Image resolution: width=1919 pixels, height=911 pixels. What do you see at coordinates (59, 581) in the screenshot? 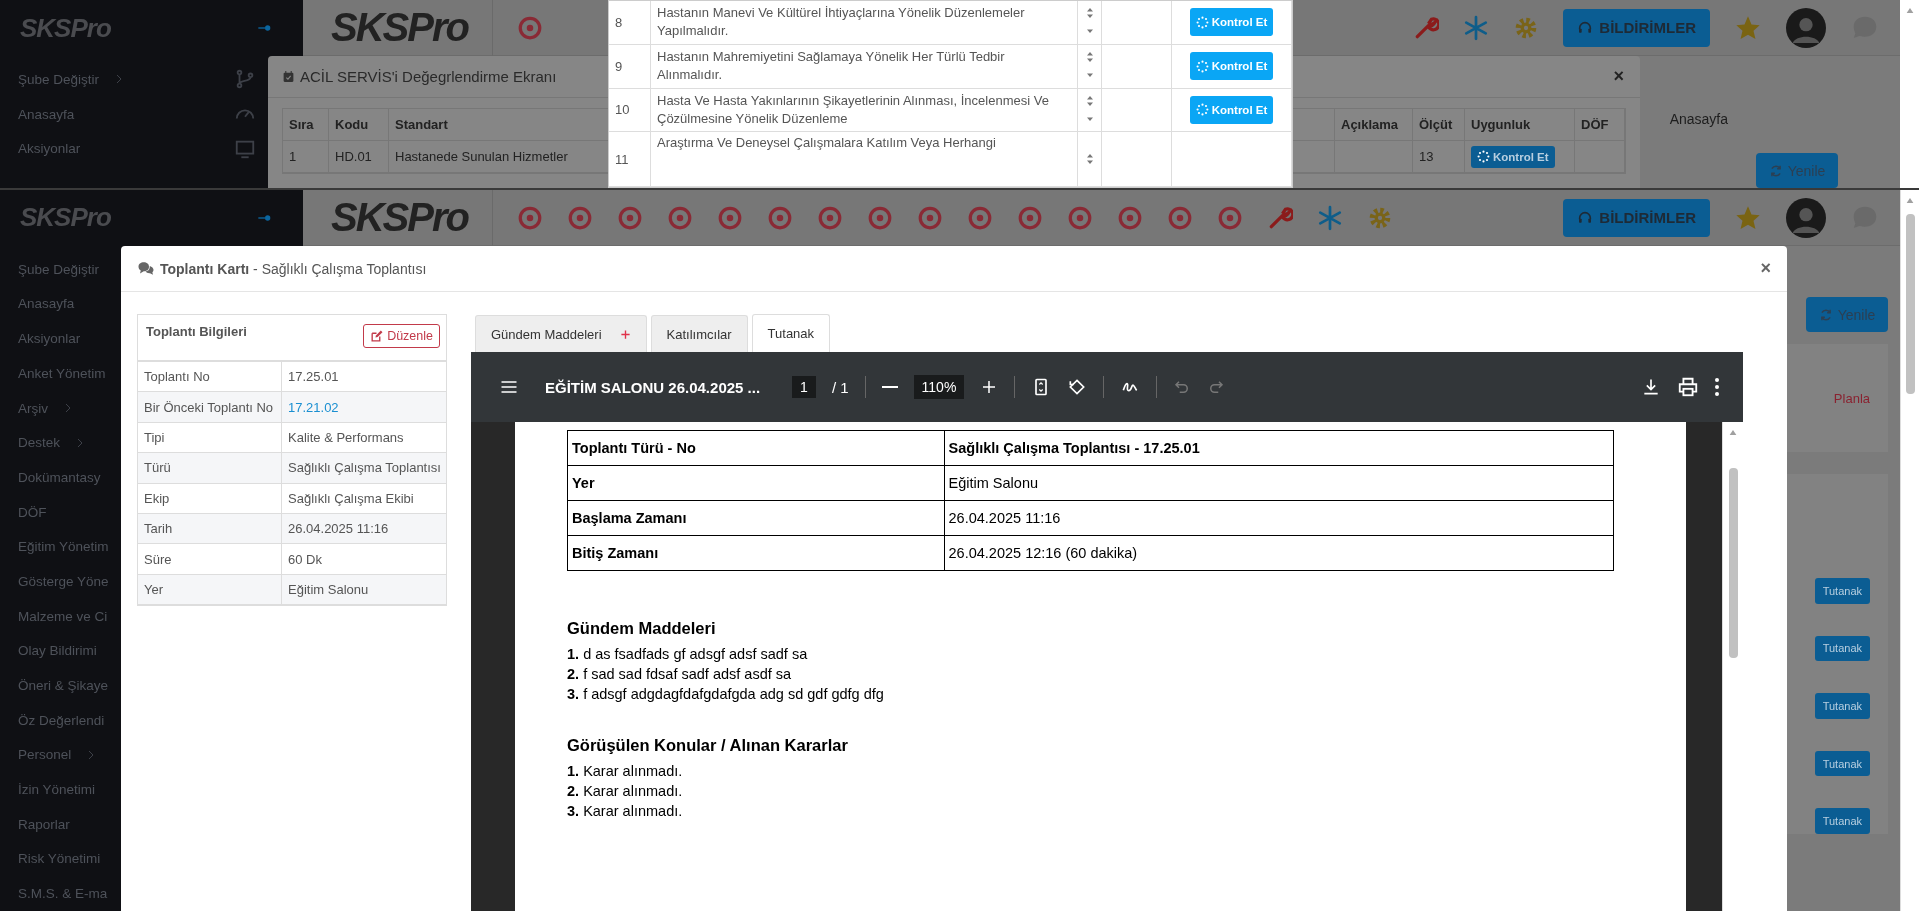
I see `sidebar-item: Gösterge Yöne` at bounding box center [59, 581].